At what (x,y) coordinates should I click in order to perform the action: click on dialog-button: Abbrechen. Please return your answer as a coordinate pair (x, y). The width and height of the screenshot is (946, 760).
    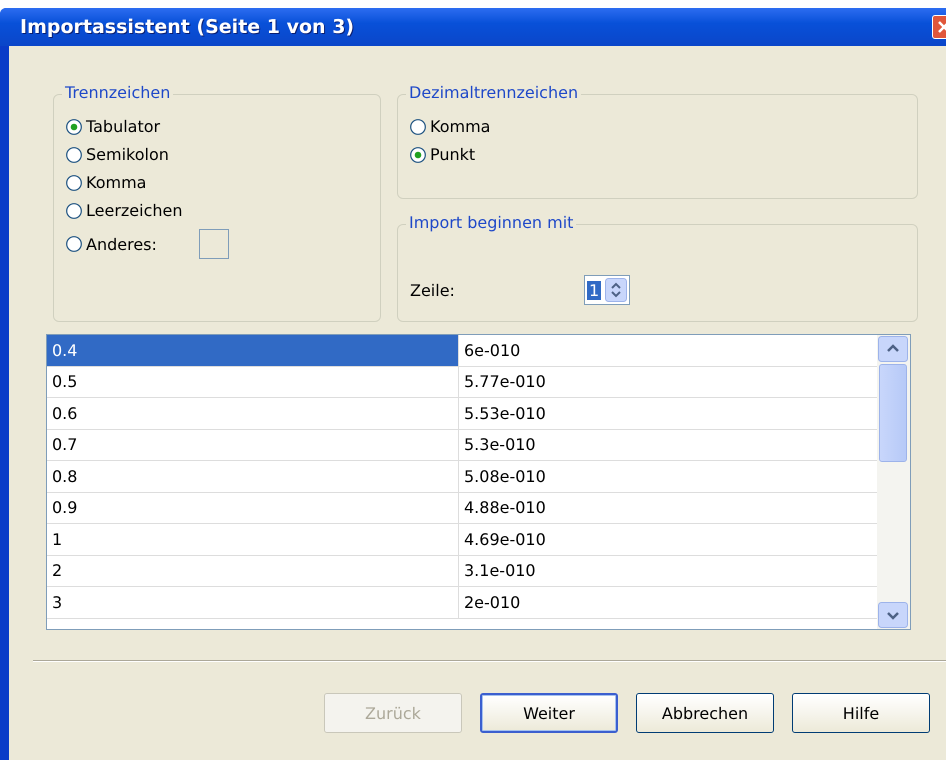
    Looking at the image, I should click on (705, 713).